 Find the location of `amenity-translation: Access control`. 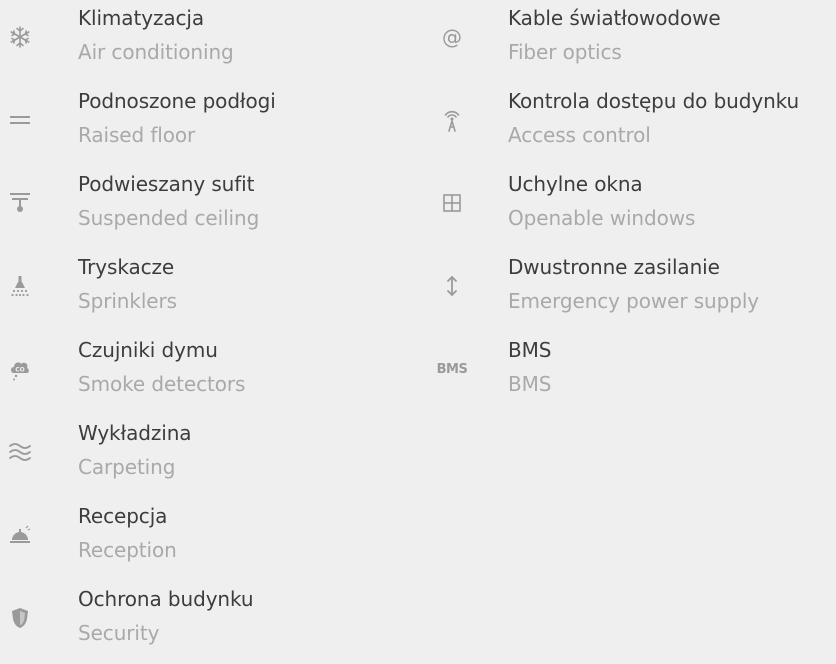

amenity-translation: Access control is located at coordinates (579, 135).